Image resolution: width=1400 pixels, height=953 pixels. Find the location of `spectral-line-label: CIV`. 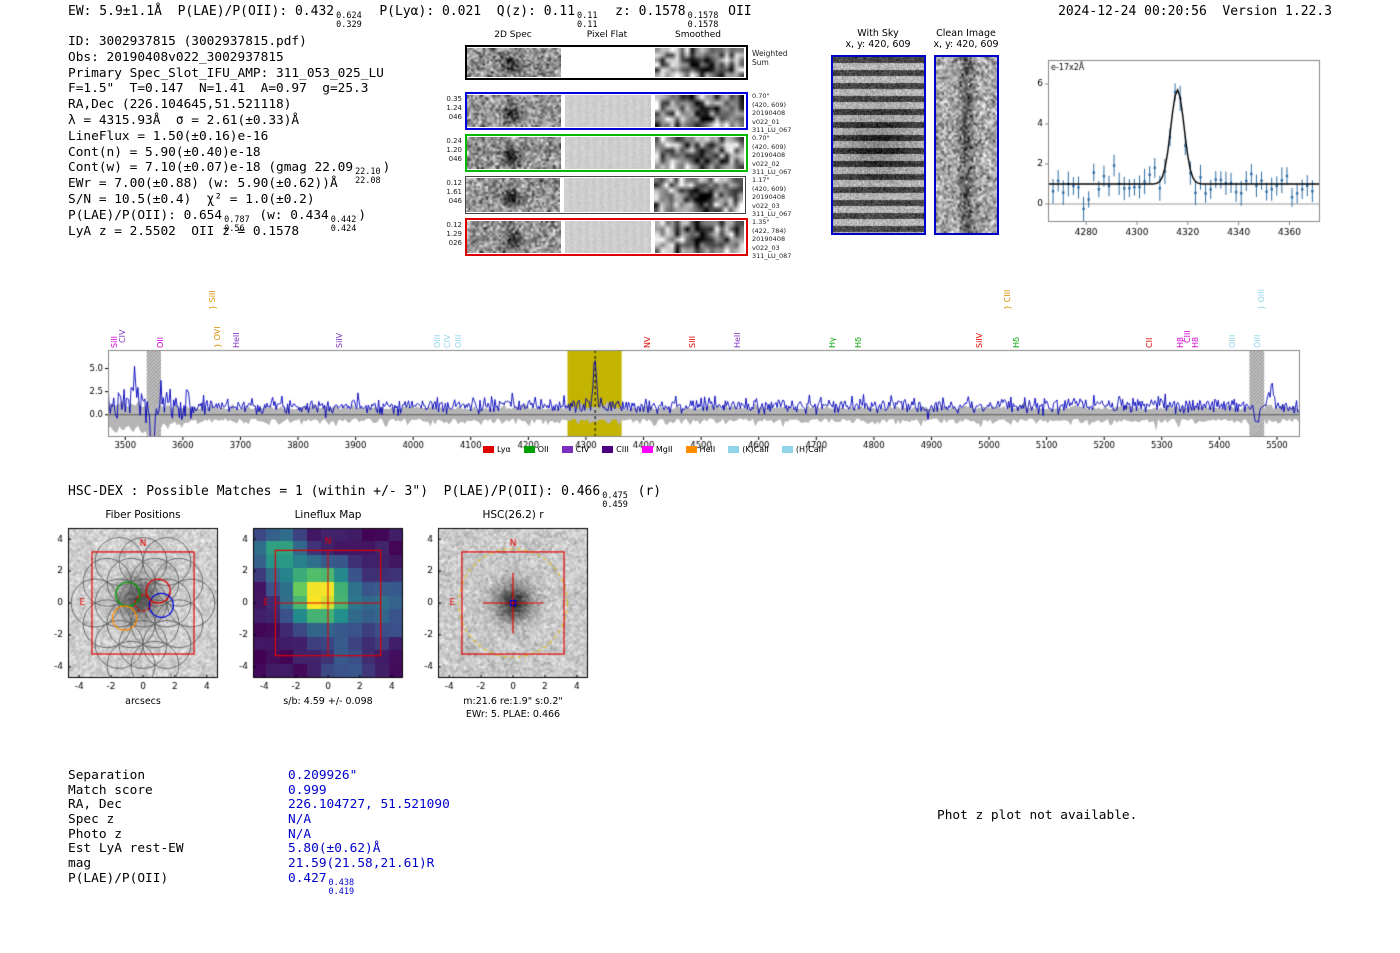

spectral-line-label: CIV is located at coordinates (122, 336).